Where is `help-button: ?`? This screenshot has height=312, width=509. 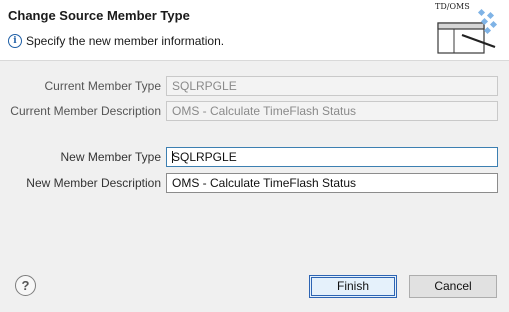 help-button: ? is located at coordinates (25, 285).